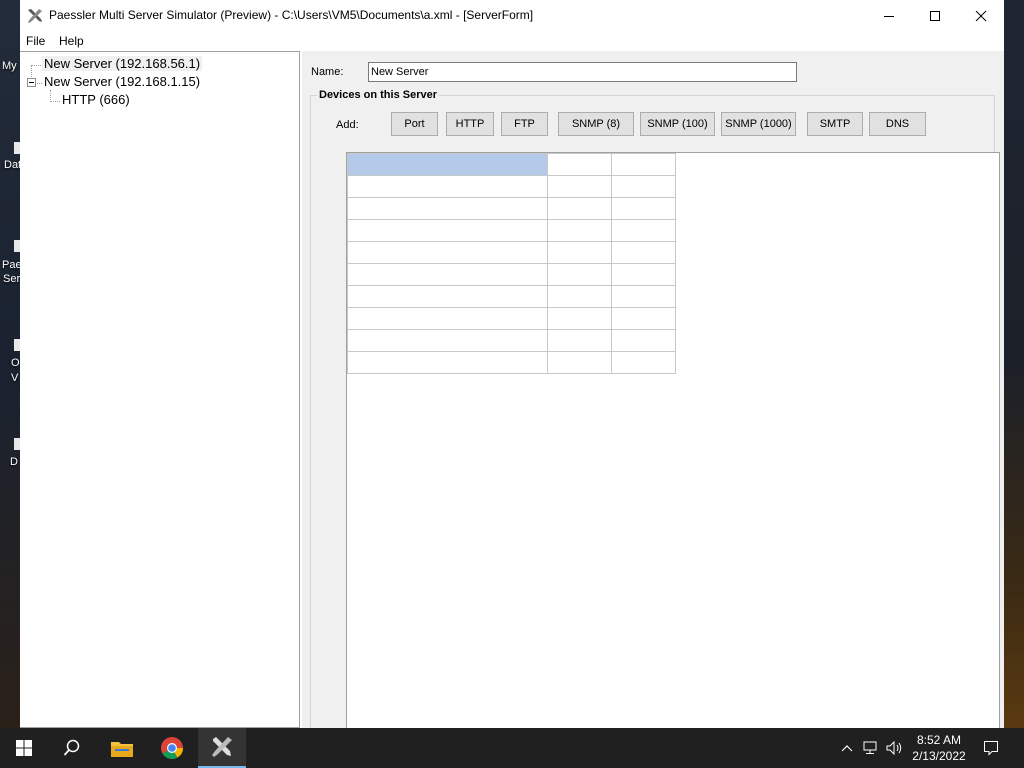 The height and width of the screenshot is (768, 1024). I want to click on notifications-button, so click(991, 748).